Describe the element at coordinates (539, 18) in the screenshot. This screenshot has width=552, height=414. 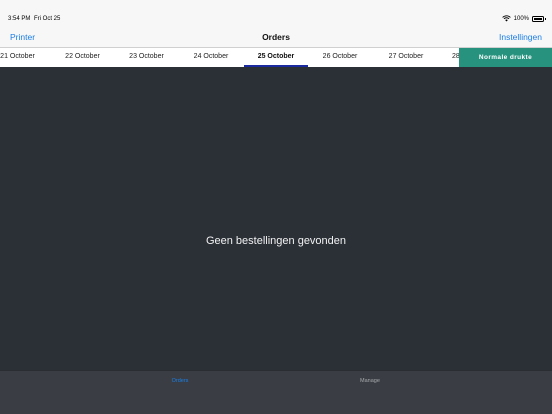
I see `battery-icon` at that location.